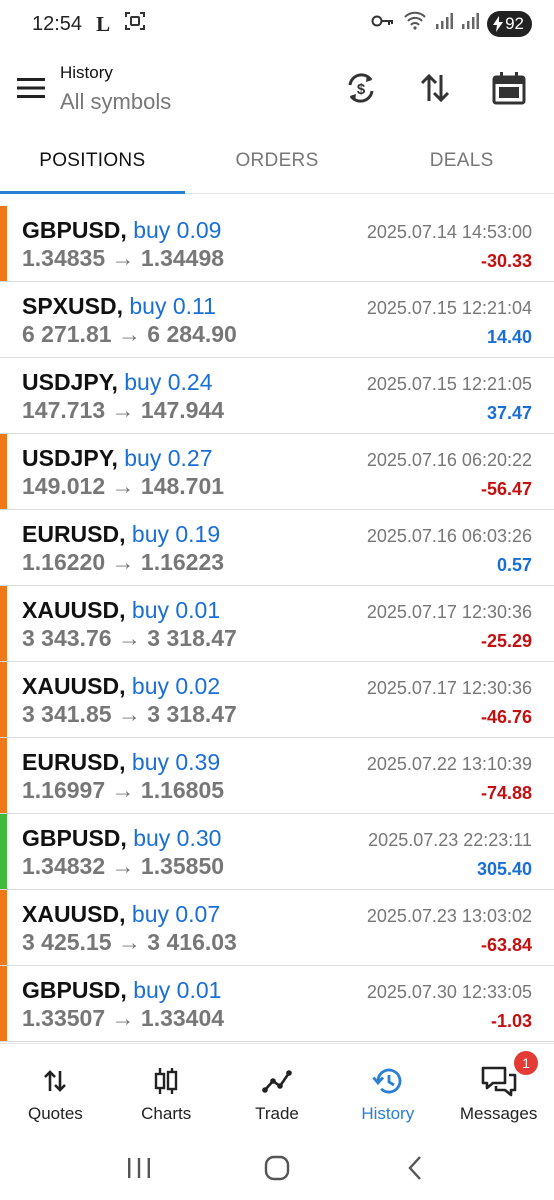 Image resolution: width=554 pixels, height=1200 pixels. I want to click on position-profit: 37.47, so click(509, 413).